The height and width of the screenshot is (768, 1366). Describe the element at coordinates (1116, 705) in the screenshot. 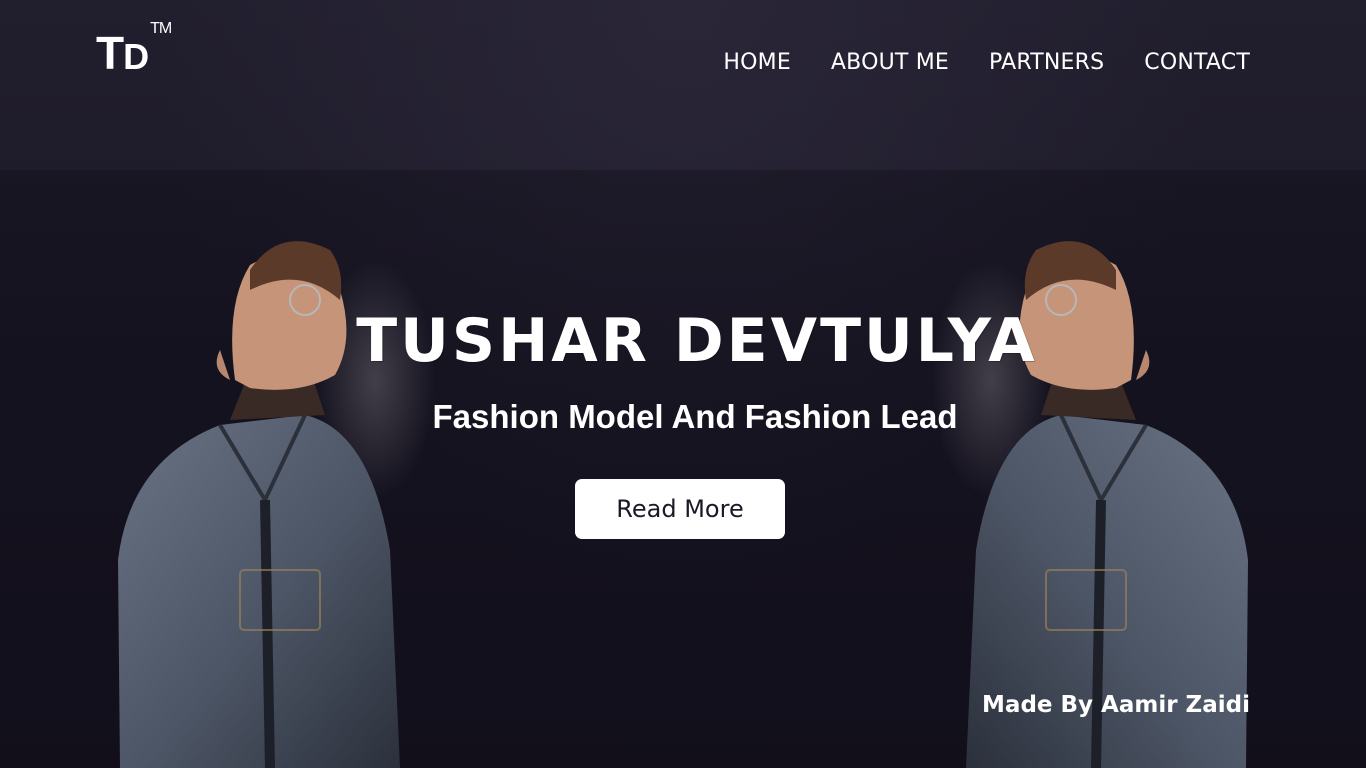

I see `author-credit: Made By Aamir Zaidi` at that location.